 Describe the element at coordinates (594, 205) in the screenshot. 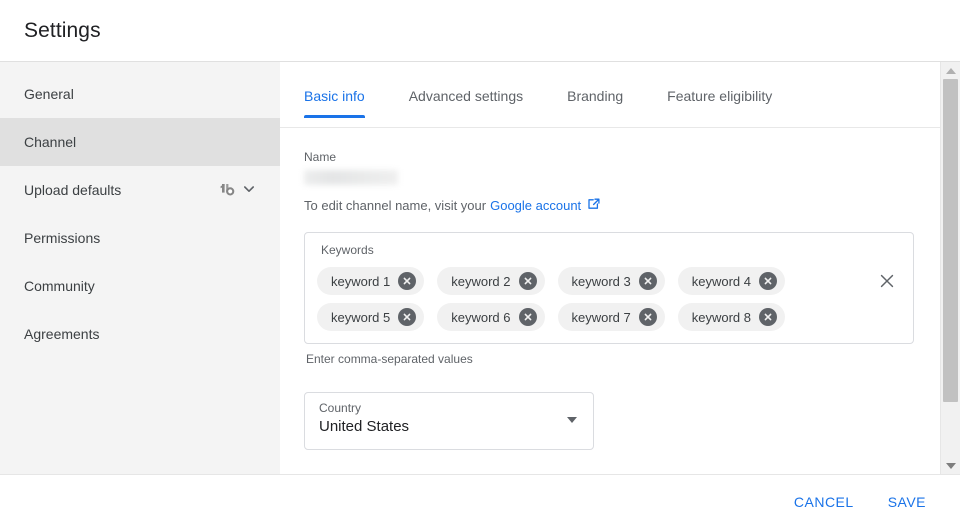

I see `external-link-icon` at that location.